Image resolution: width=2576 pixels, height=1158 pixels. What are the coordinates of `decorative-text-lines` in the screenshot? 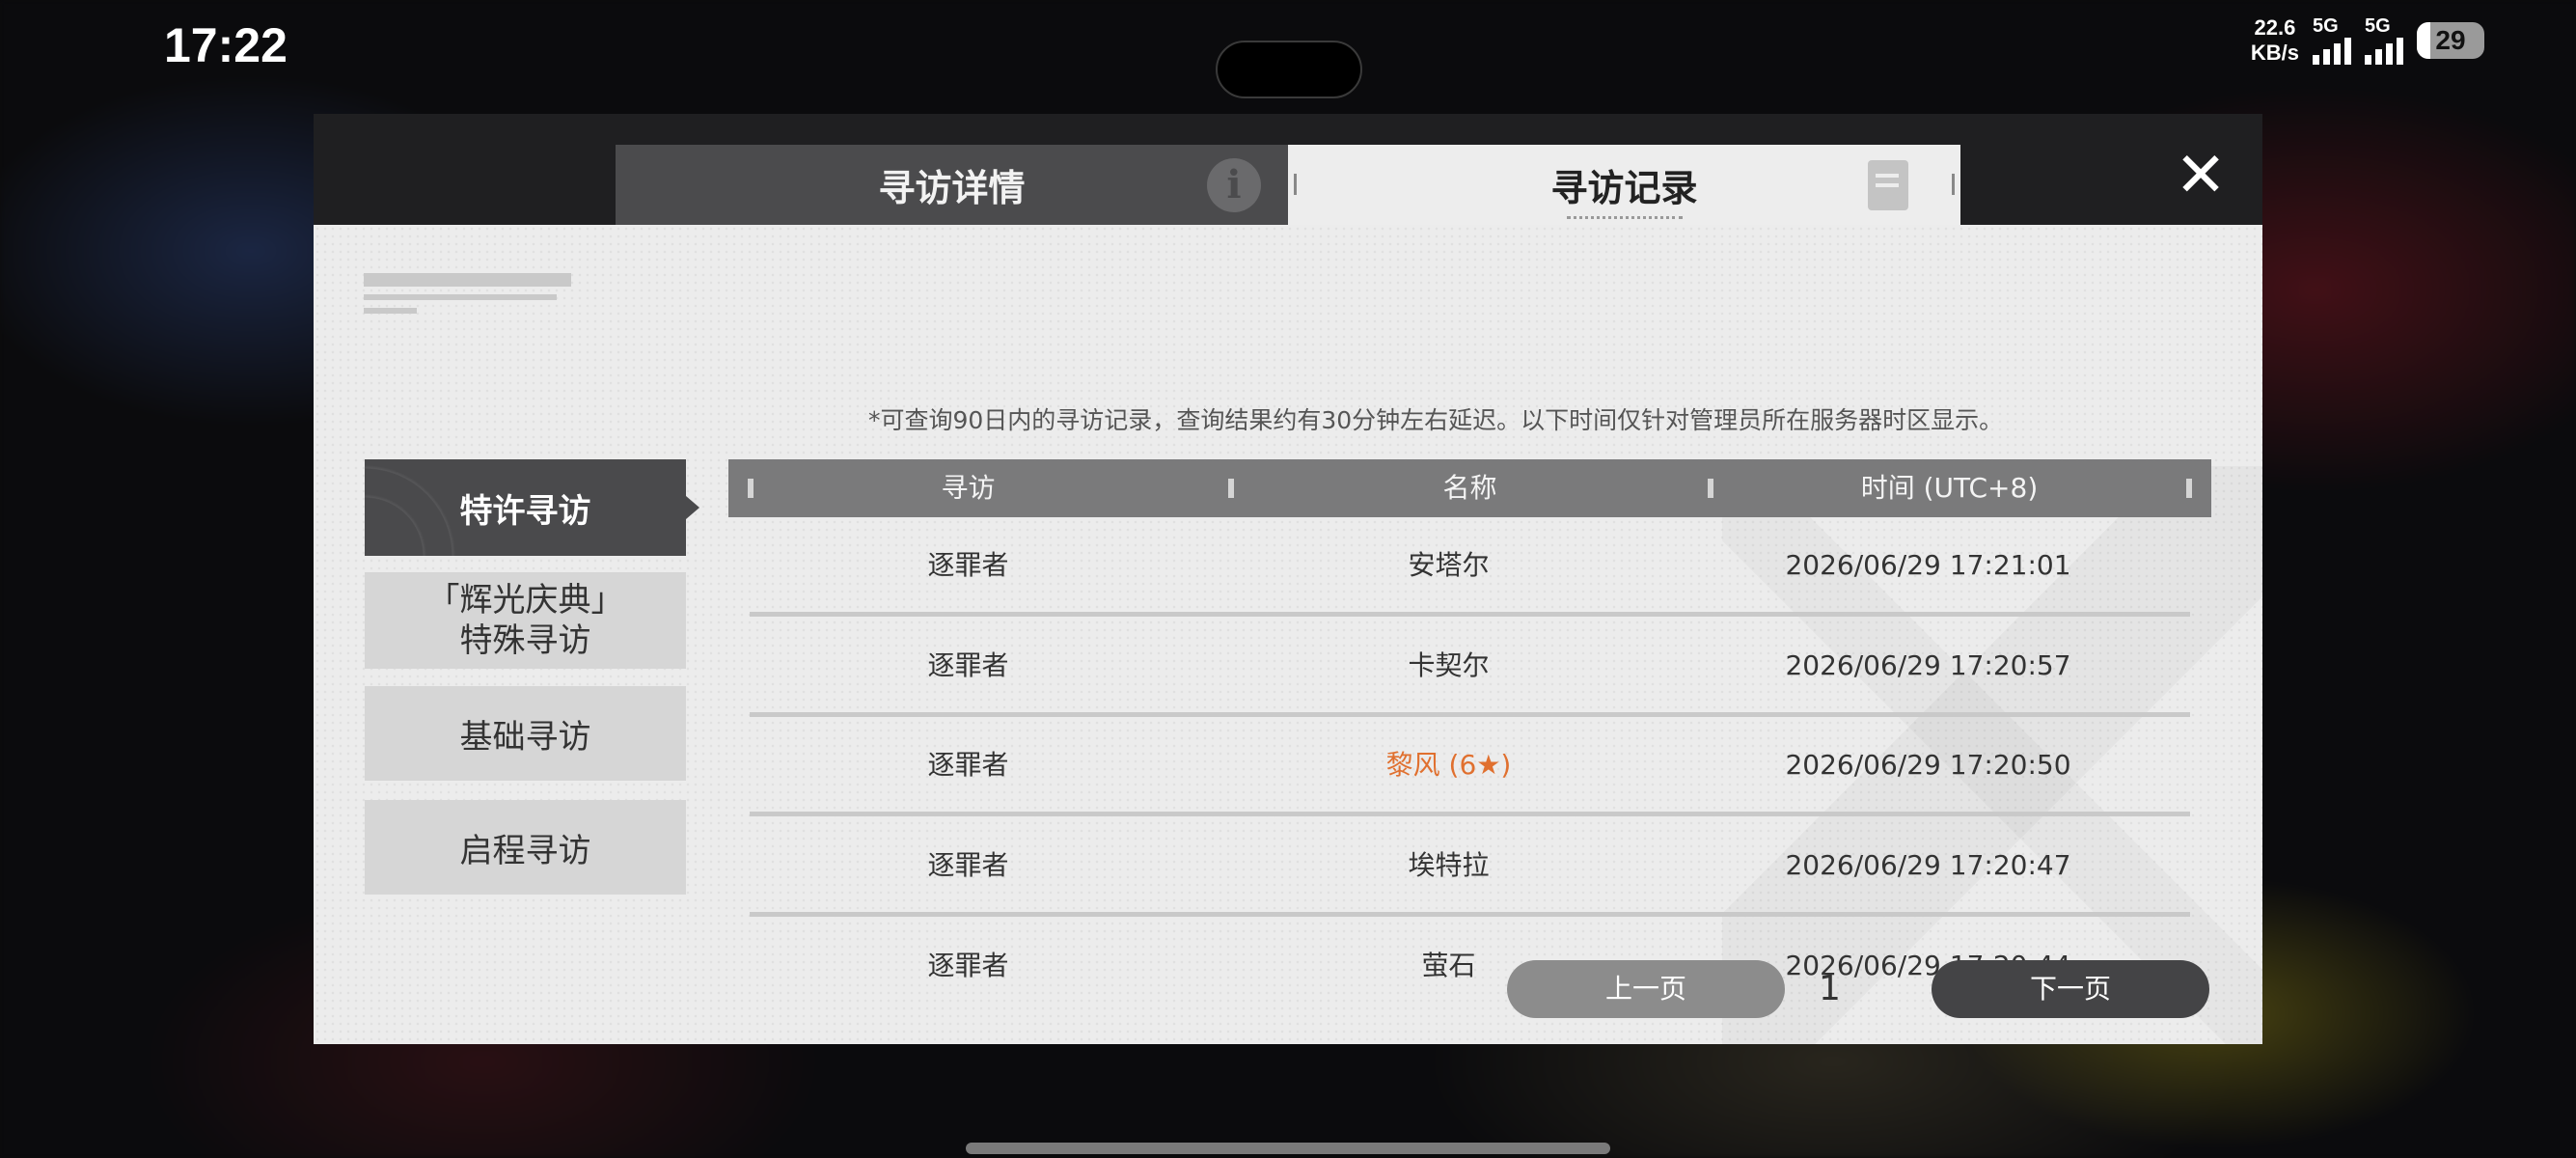 It's located at (467, 297).